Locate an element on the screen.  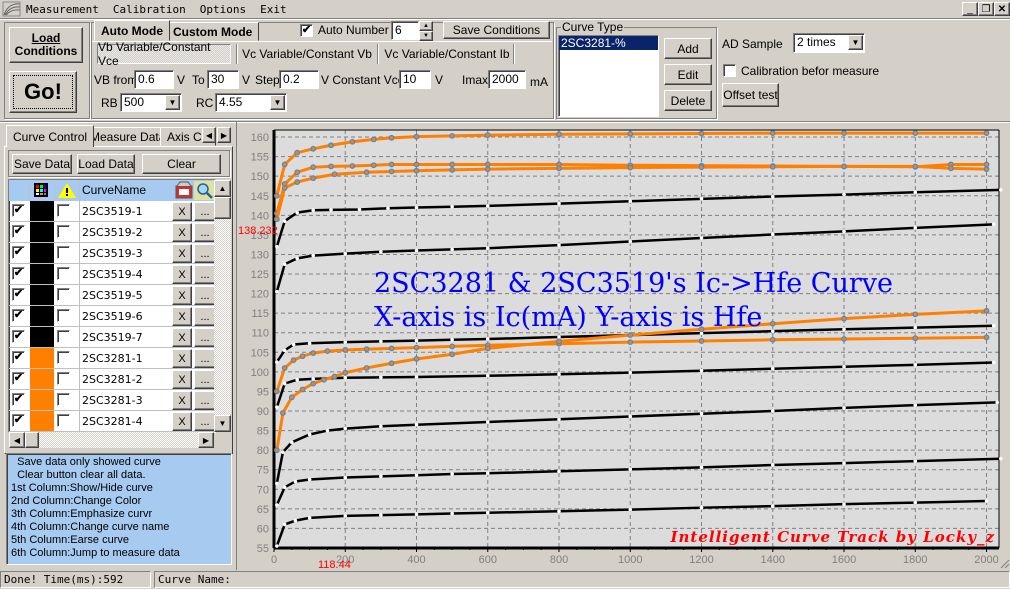
curve-name-cell: 2SC3281-2 is located at coordinates (112, 379).